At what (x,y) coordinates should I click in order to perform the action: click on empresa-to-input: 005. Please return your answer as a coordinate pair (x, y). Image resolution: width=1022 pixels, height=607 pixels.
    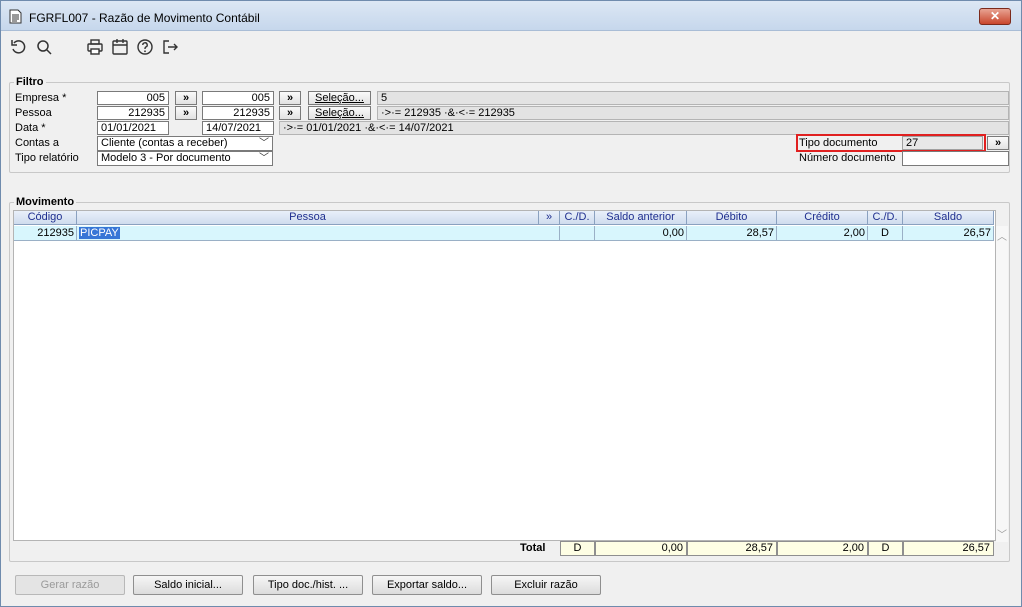
    Looking at the image, I should click on (238, 98).